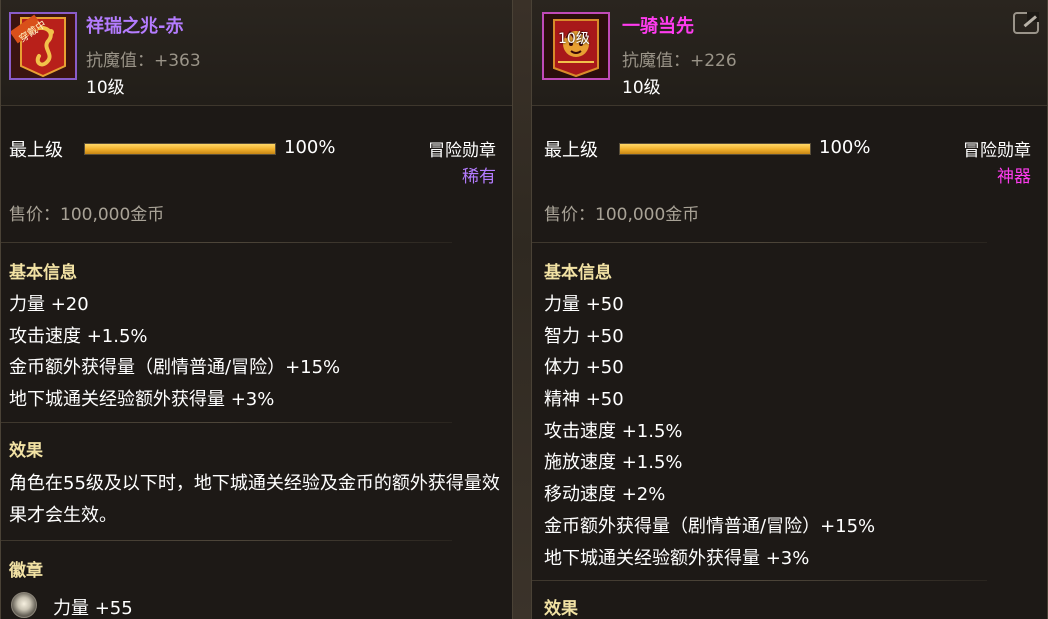 The height and width of the screenshot is (619, 1048). What do you see at coordinates (574, 39) in the screenshot?
I see `level-badge: 10级` at bounding box center [574, 39].